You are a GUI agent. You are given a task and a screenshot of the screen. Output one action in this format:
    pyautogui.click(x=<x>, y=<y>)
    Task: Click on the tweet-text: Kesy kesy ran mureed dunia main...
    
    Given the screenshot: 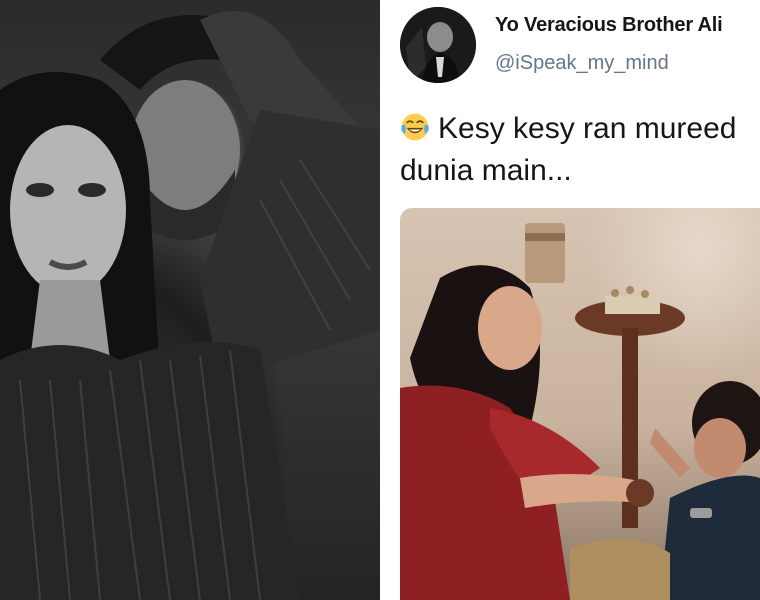 What is the action you would take?
    pyautogui.click(x=580, y=150)
    